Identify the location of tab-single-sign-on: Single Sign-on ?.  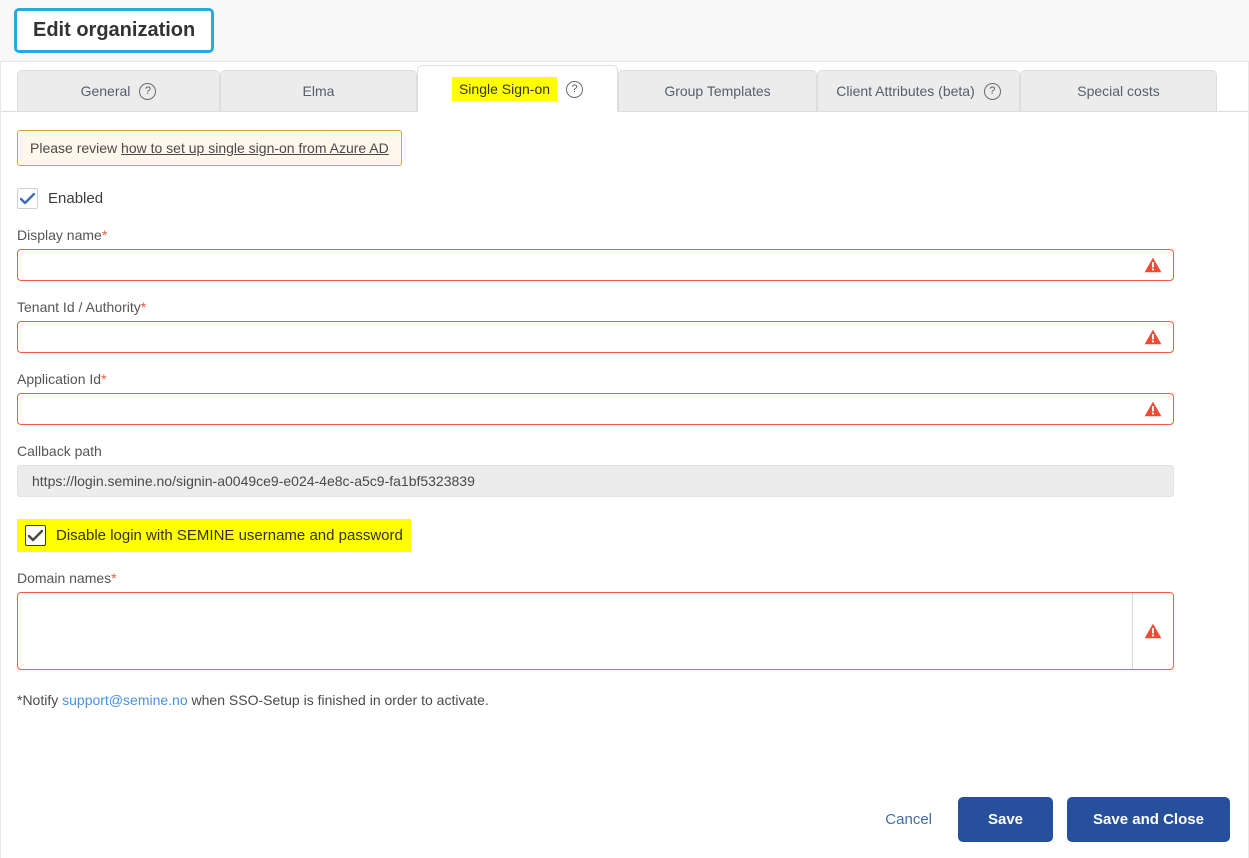
(517, 88).